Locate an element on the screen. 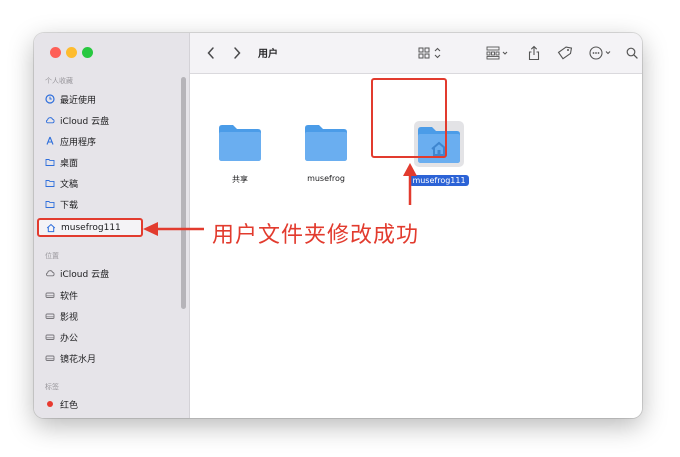  annotation-text: 用户文件夹修改成功 is located at coordinates (316, 235).